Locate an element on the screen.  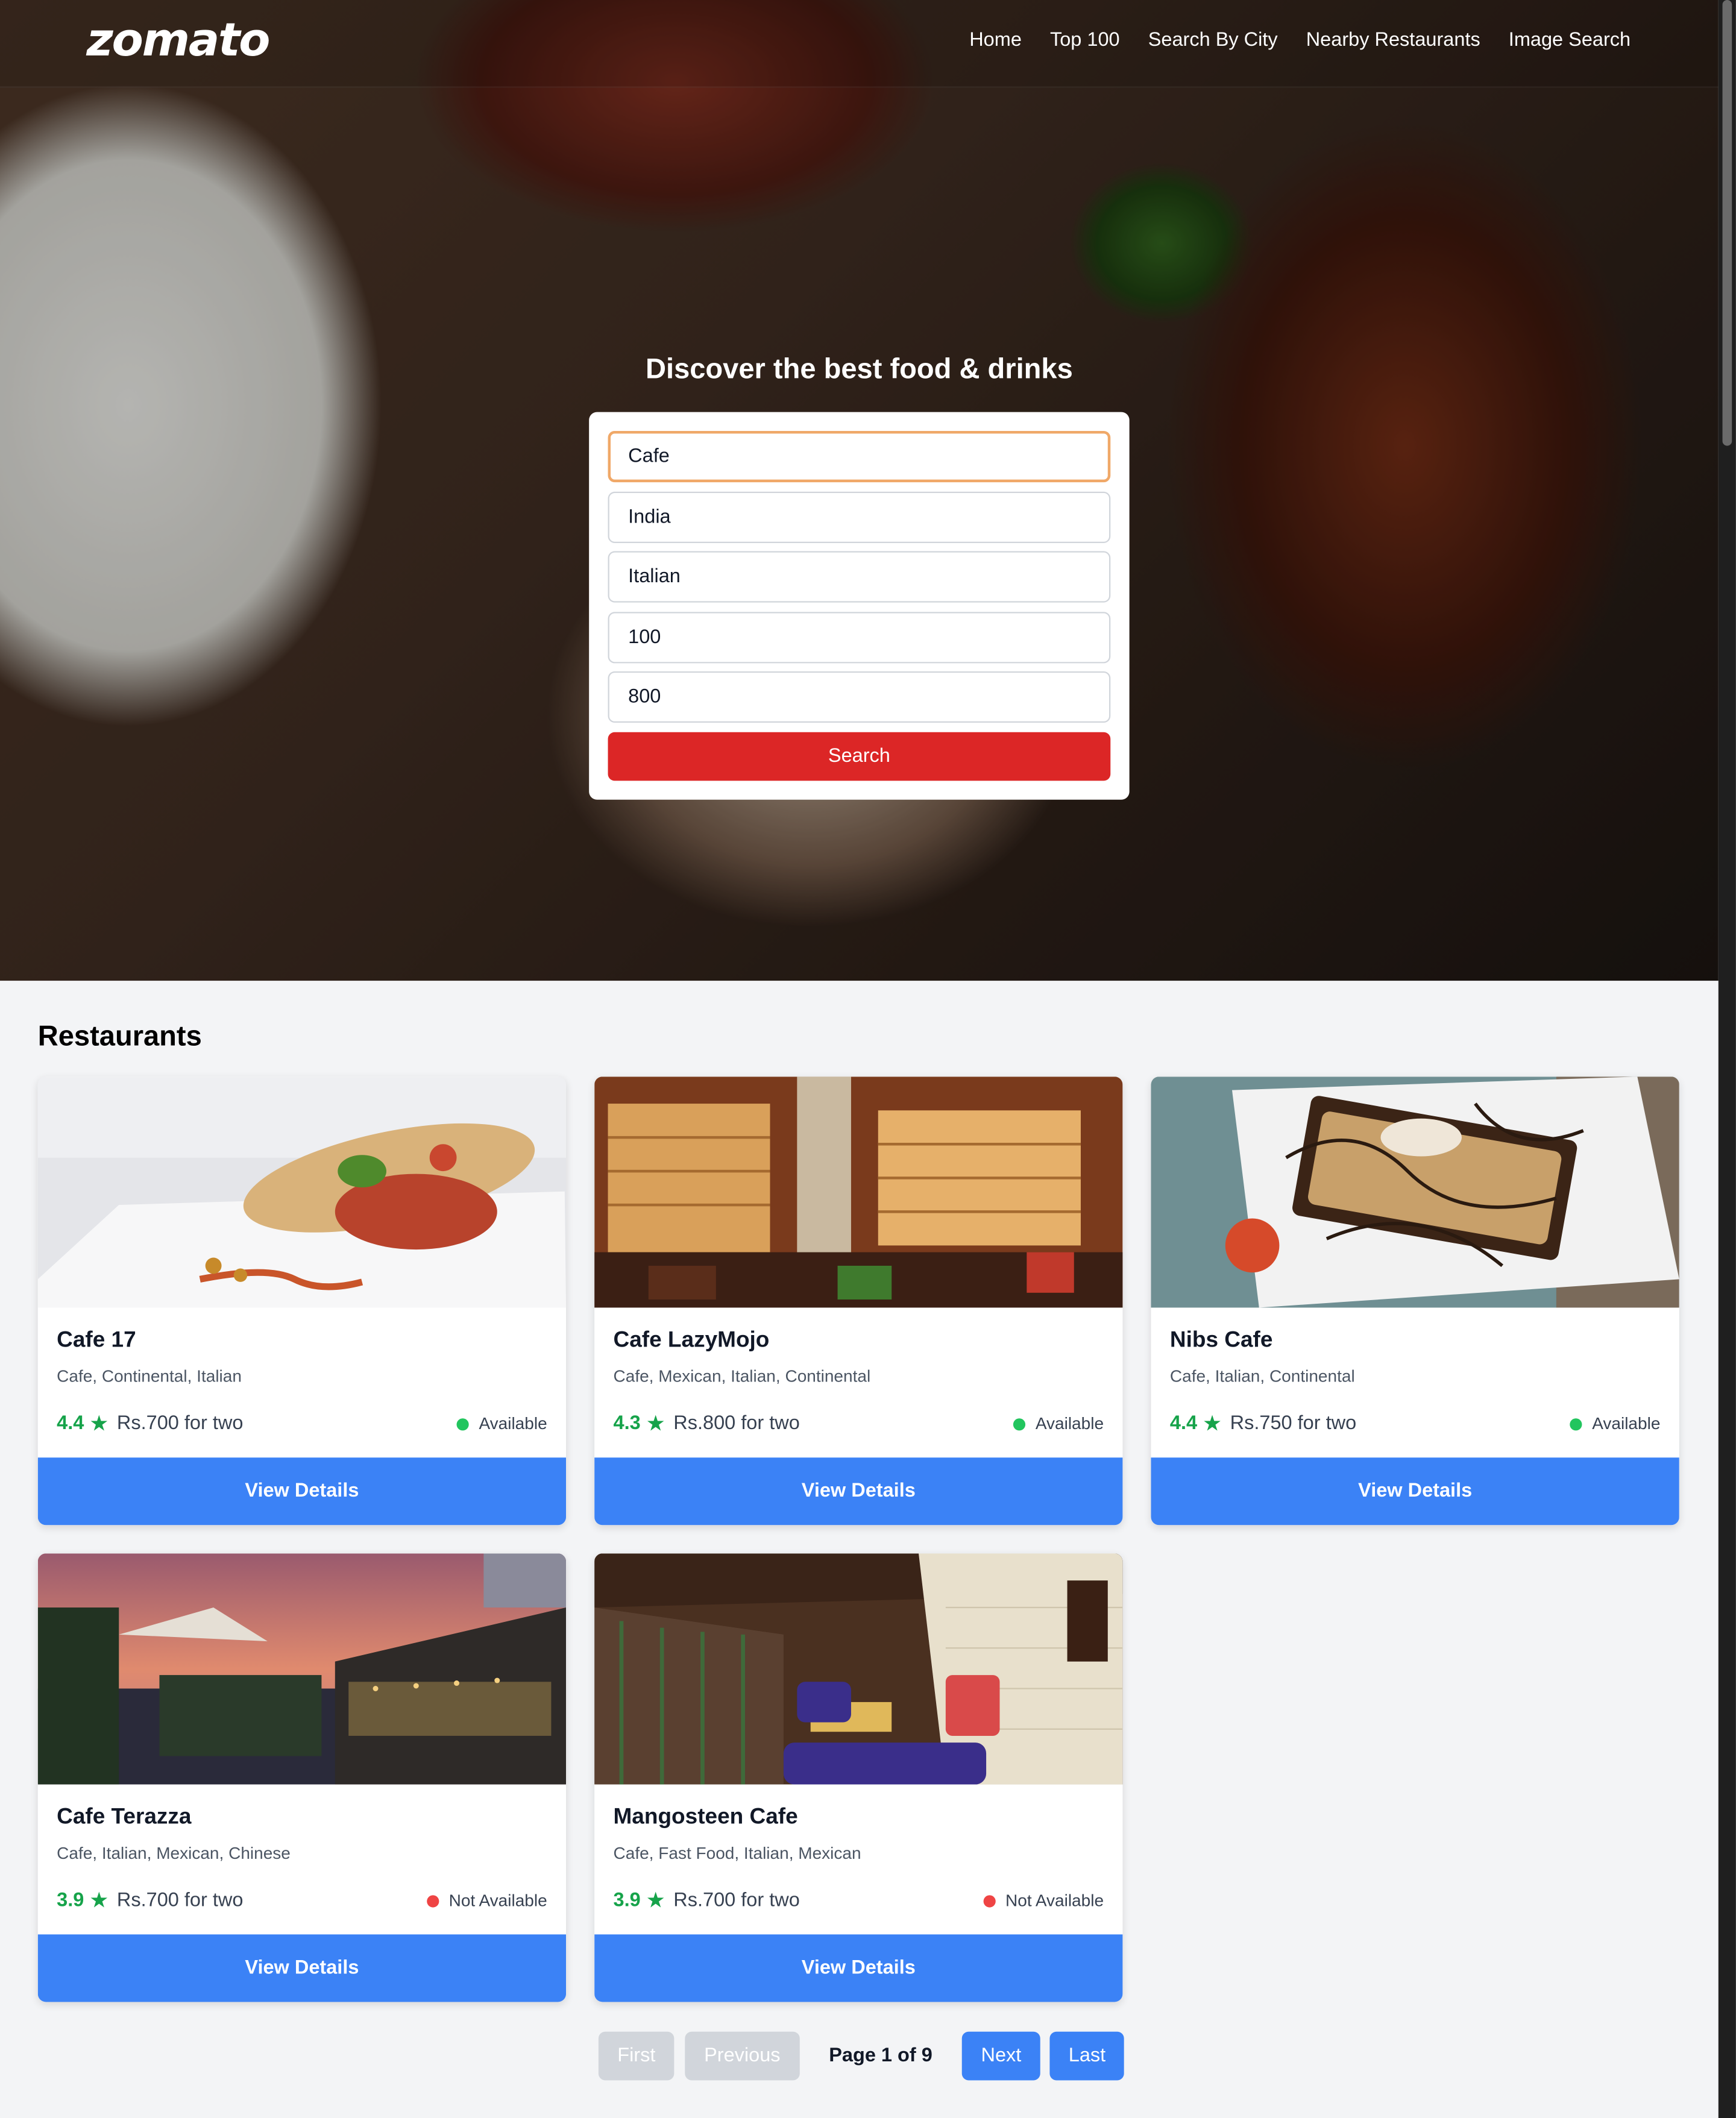
price-text: Rs.800 for two is located at coordinates (736, 1424).